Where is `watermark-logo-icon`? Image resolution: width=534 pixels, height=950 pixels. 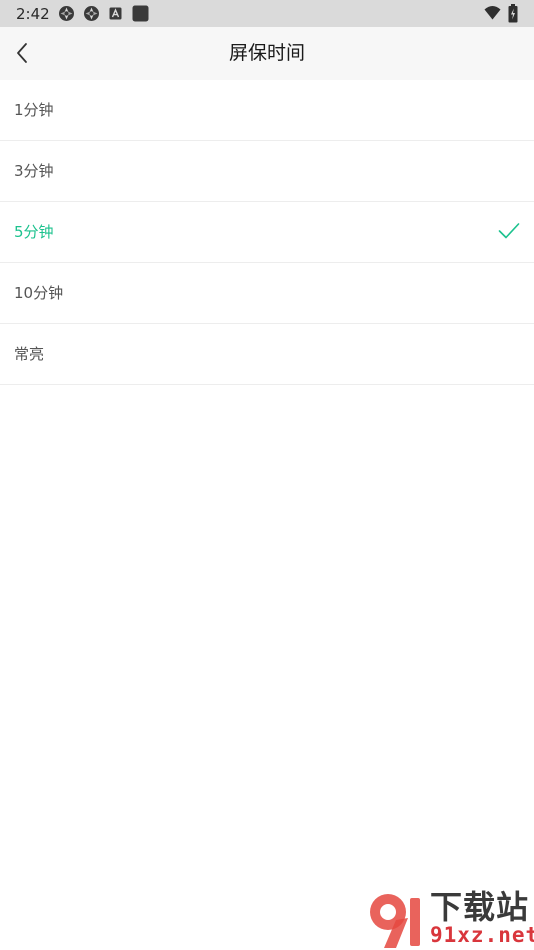 watermark-logo-icon is located at coordinates (395, 921).